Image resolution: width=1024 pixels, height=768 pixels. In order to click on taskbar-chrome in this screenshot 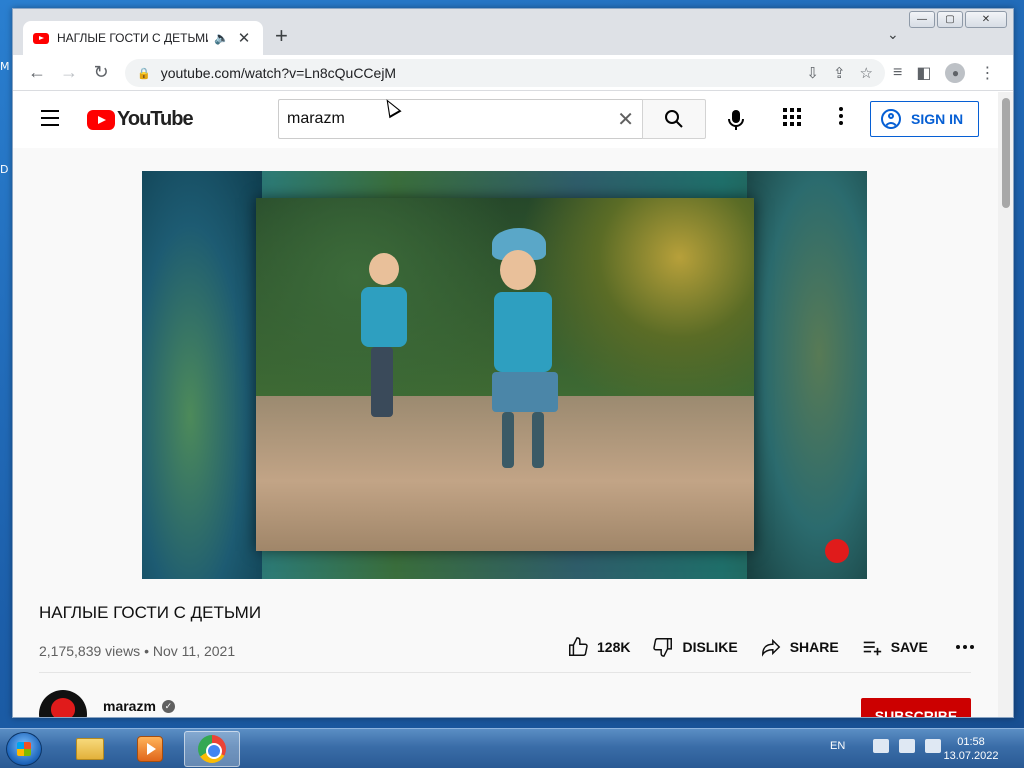, I will do `click(212, 749)`.